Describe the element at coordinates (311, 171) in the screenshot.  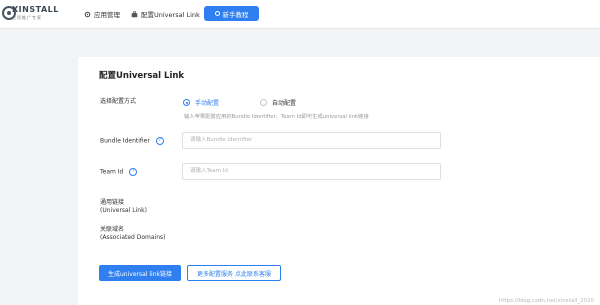
I see `team-id-input: 请输入Team Id` at that location.